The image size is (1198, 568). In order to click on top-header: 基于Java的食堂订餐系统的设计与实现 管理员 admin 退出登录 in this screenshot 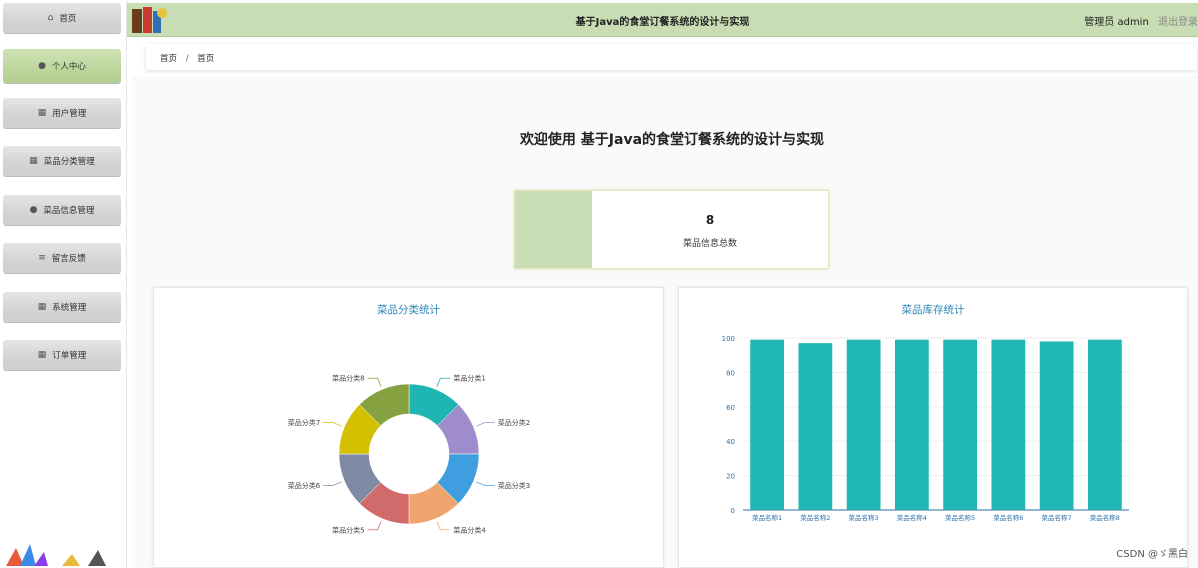, I will do `click(662, 20)`.